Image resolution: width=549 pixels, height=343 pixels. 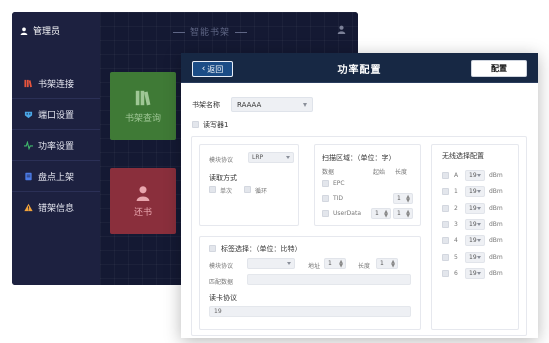 I want to click on protocol-value: LRP, so click(x=258, y=157).